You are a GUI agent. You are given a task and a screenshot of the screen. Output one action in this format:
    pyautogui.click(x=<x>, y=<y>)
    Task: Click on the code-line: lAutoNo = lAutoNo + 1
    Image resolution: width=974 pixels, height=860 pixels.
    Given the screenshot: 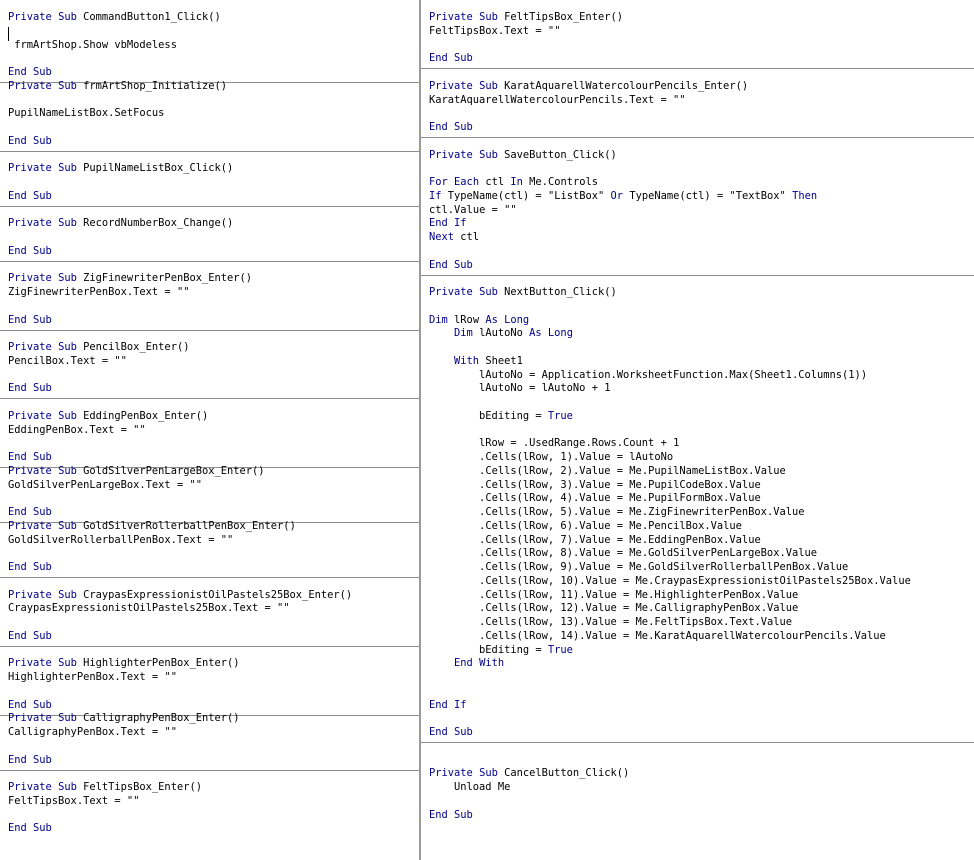 What is the action you would take?
    pyautogui.click(x=545, y=388)
    